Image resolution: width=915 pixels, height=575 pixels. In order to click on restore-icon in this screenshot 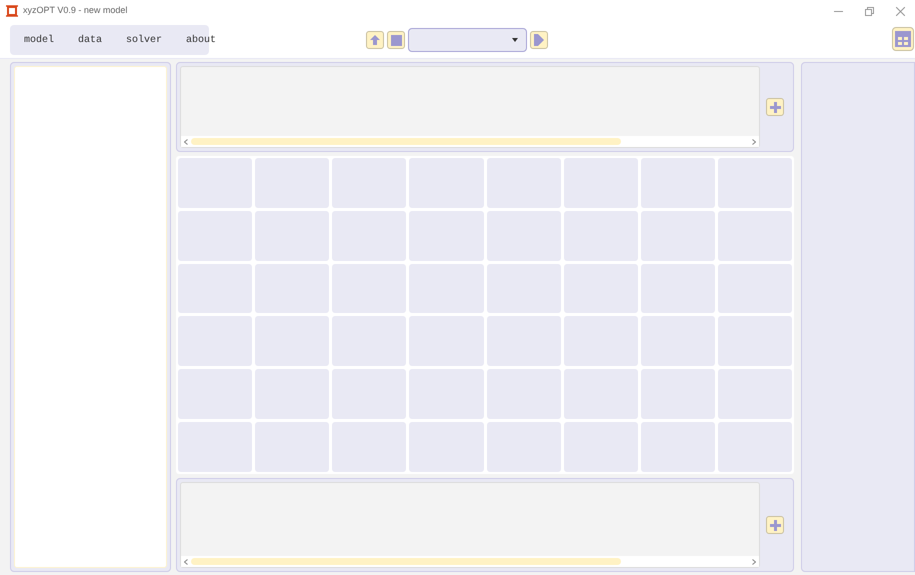, I will do `click(869, 11)`.